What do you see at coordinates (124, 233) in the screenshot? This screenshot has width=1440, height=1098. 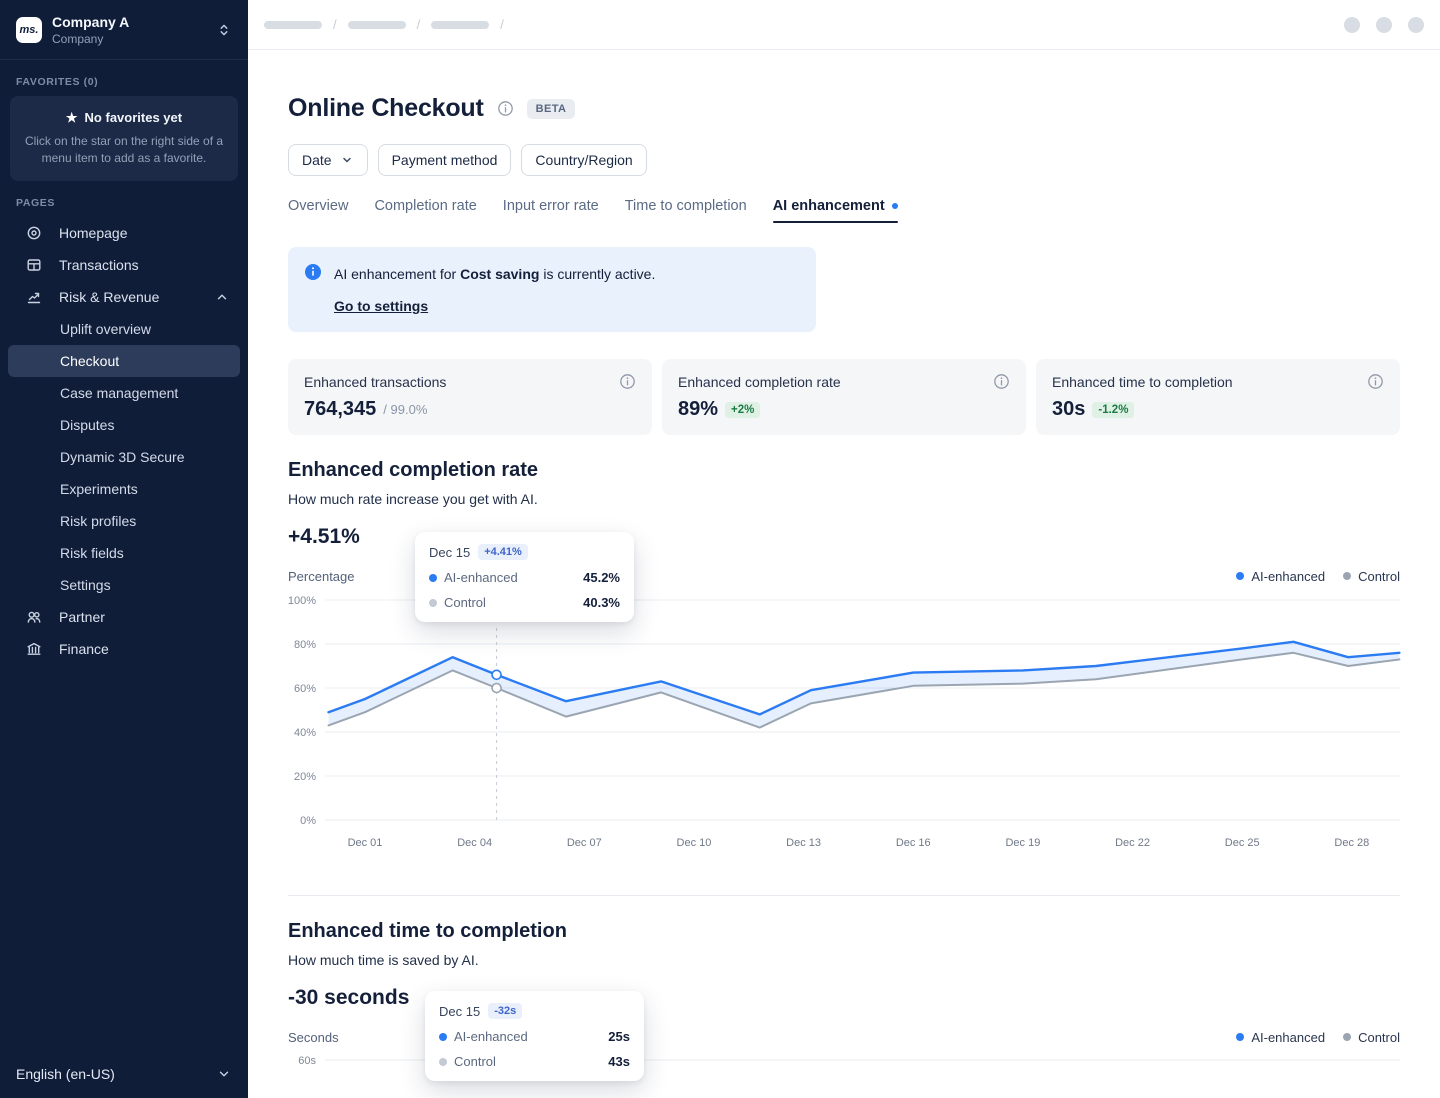 I see `sidebar-item-homepage: Homepage` at bounding box center [124, 233].